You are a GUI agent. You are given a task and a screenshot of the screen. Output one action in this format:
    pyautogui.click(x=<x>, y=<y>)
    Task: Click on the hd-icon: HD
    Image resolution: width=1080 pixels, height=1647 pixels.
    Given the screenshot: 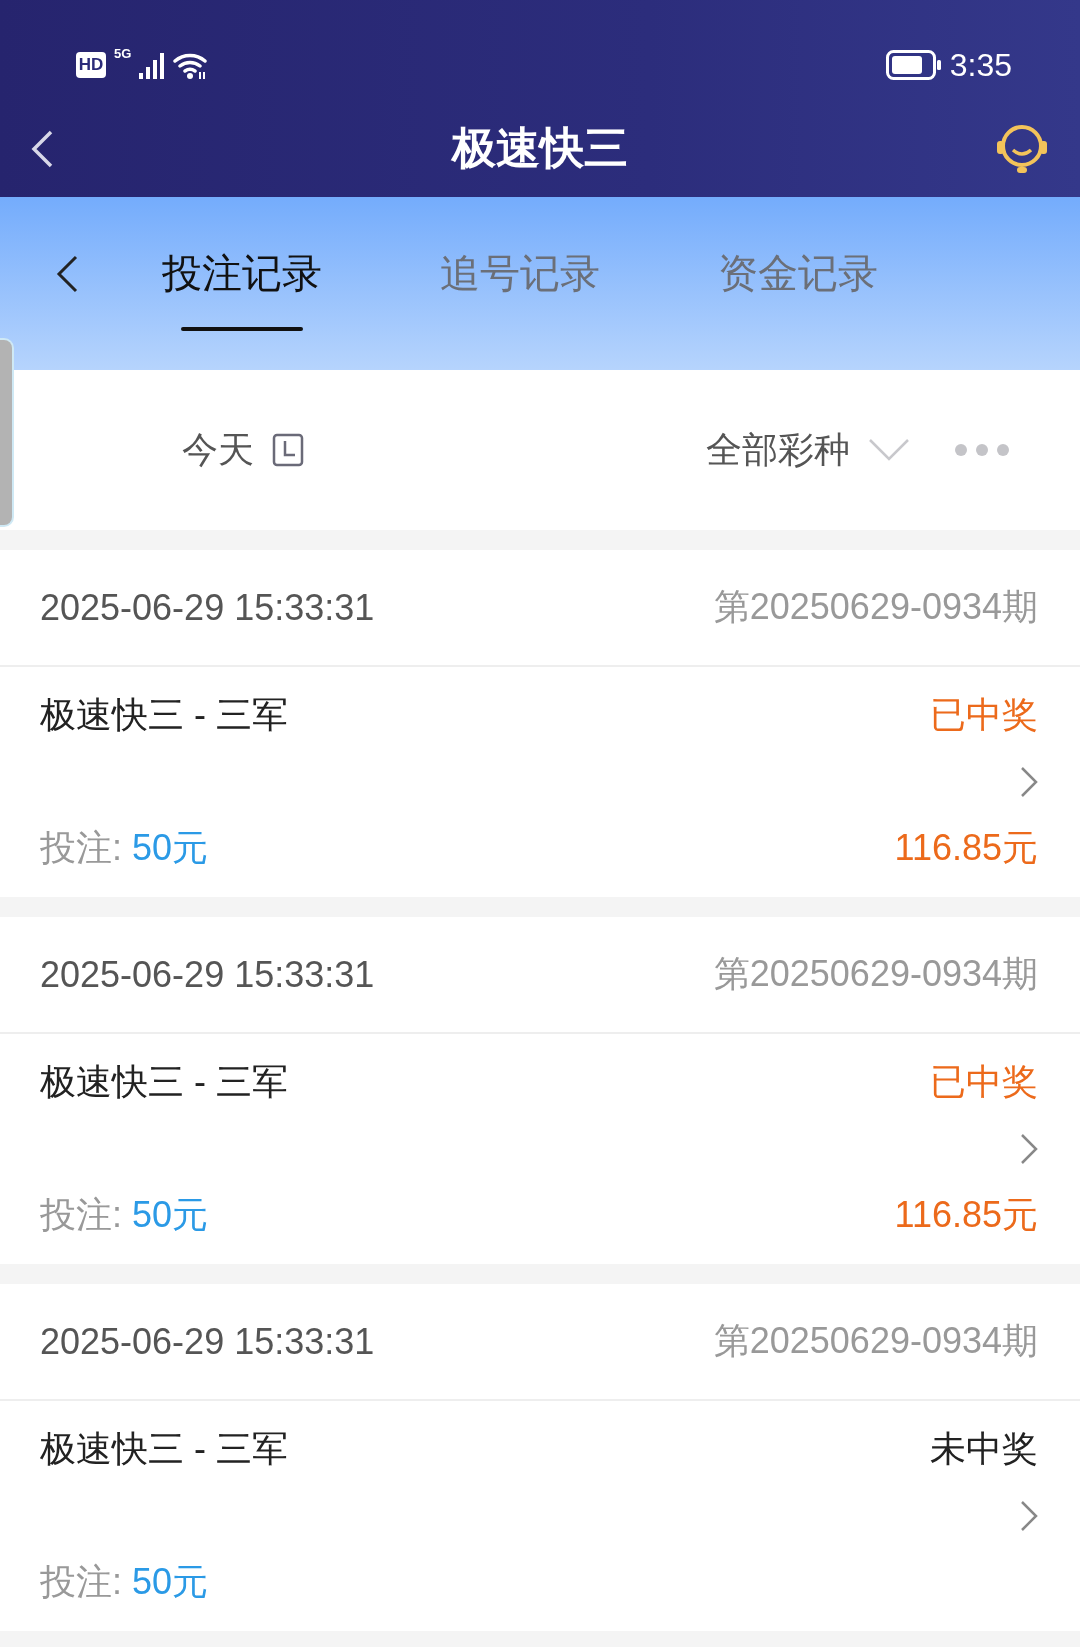 What is the action you would take?
    pyautogui.click(x=91, y=65)
    